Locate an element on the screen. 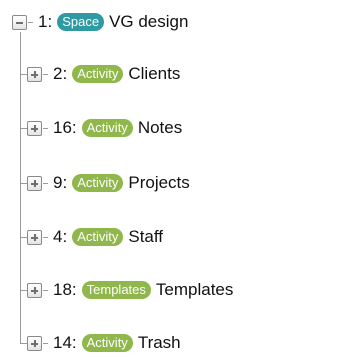 The image size is (358, 357). node-name: Clients is located at coordinates (154, 73).